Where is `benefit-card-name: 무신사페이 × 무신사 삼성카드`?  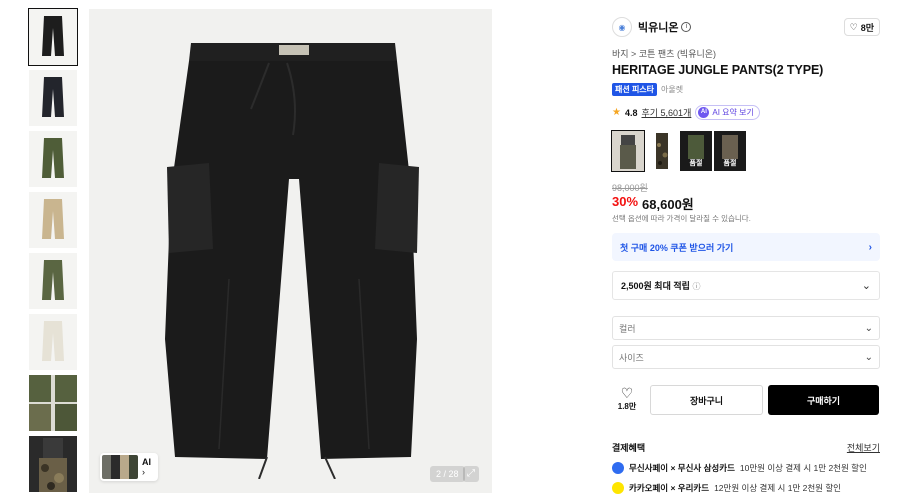 benefit-card-name: 무신사페이 × 무신사 삼성카드 is located at coordinates (682, 468).